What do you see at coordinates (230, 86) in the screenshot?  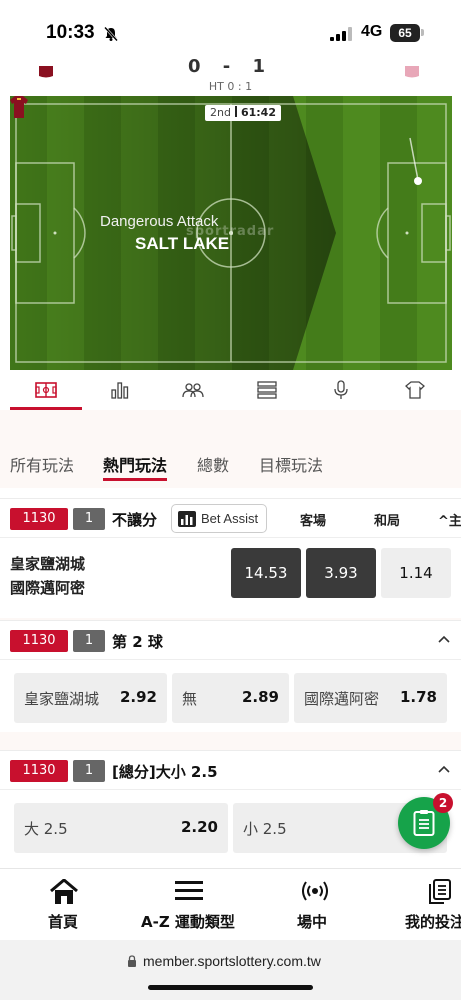 I see `half-time-score: HT 0 : 1` at bounding box center [230, 86].